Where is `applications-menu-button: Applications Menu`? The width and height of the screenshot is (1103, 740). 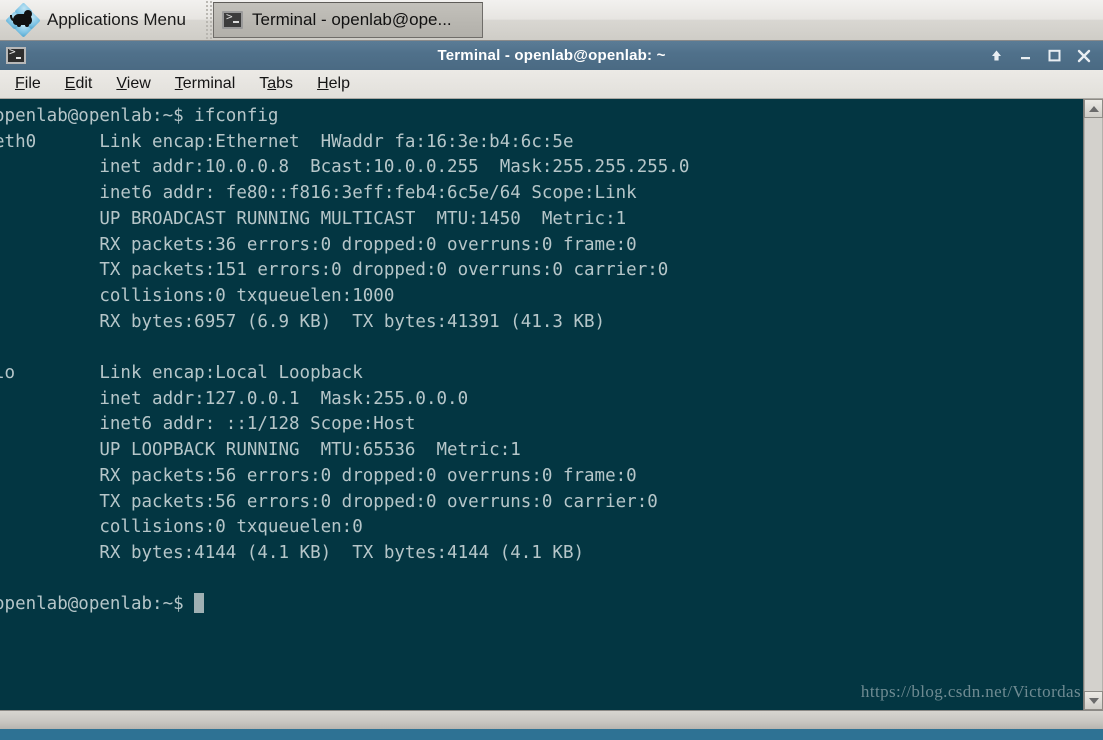
applications-menu-button: Applications Menu is located at coordinates (102, 20).